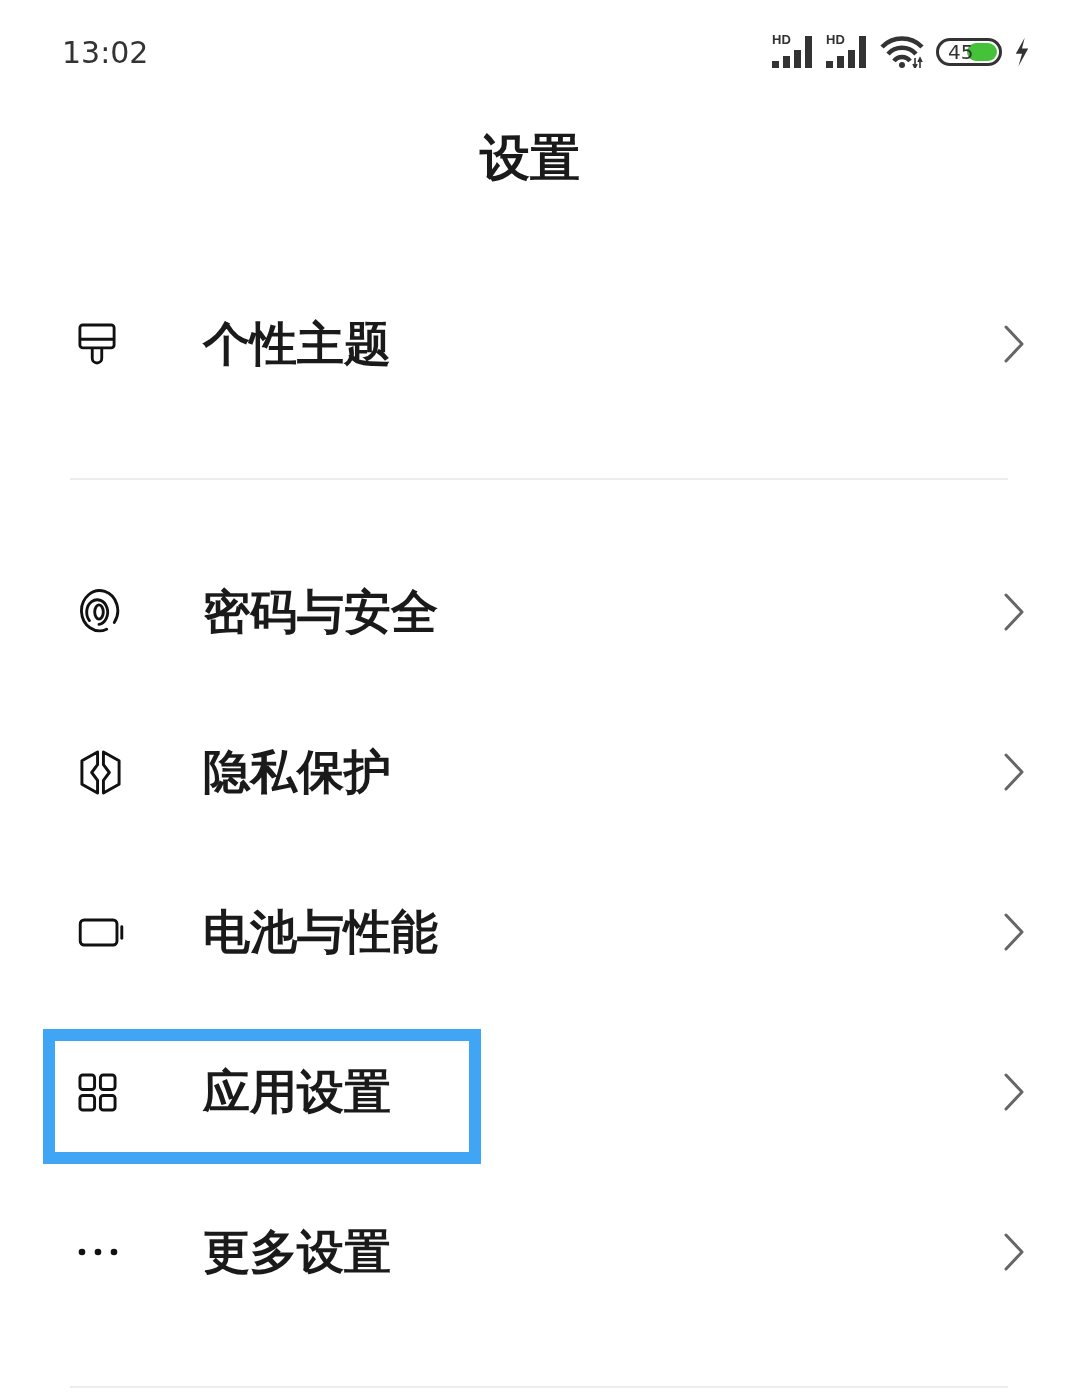 The width and height of the screenshot is (1080, 1398). I want to click on settings-item: 密码与安全, so click(540, 612).